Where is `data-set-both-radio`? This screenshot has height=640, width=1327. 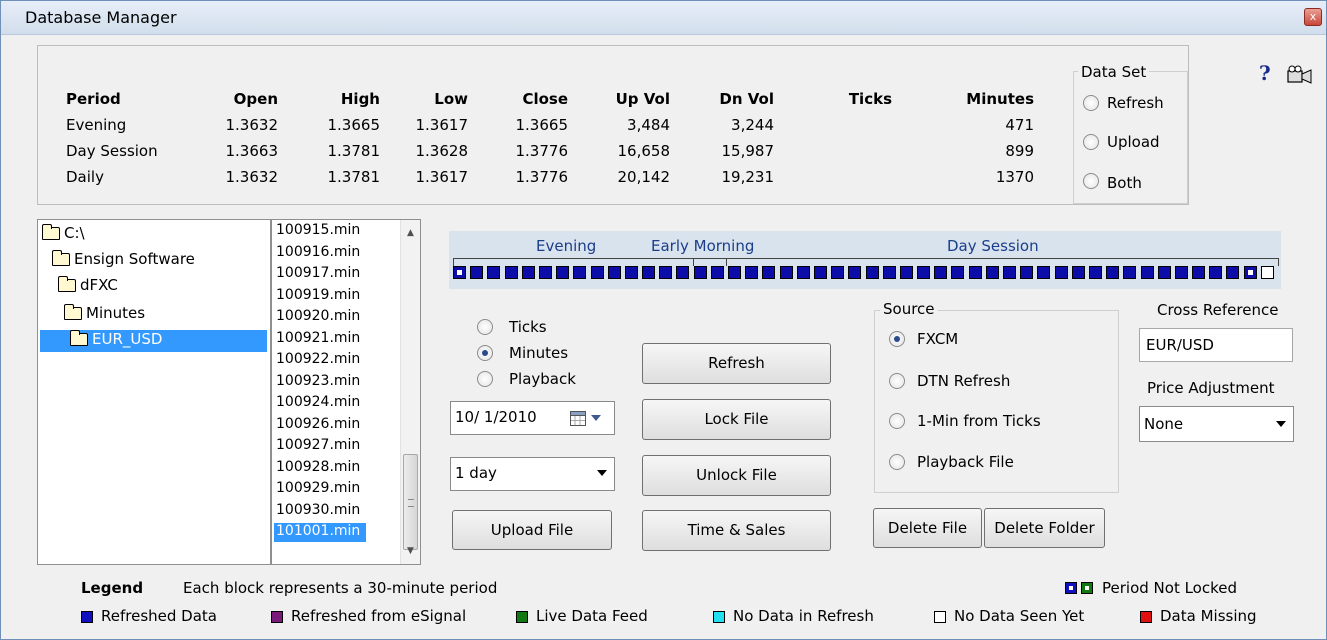
data-set-both-radio is located at coordinates (1091, 181).